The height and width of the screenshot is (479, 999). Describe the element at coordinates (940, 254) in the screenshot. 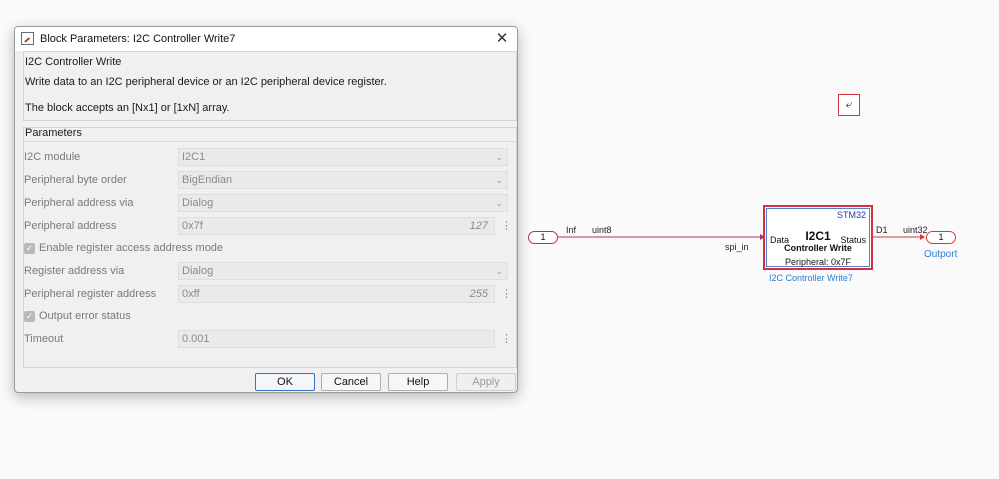

I see `outport-label: Outport` at that location.